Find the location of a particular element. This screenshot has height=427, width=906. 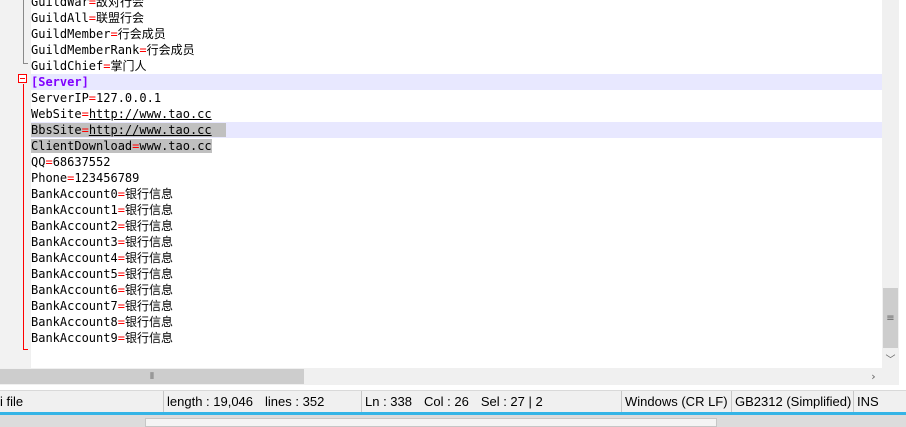

code-line: ClientDownload=www.tao.cc is located at coordinates (456, 146).